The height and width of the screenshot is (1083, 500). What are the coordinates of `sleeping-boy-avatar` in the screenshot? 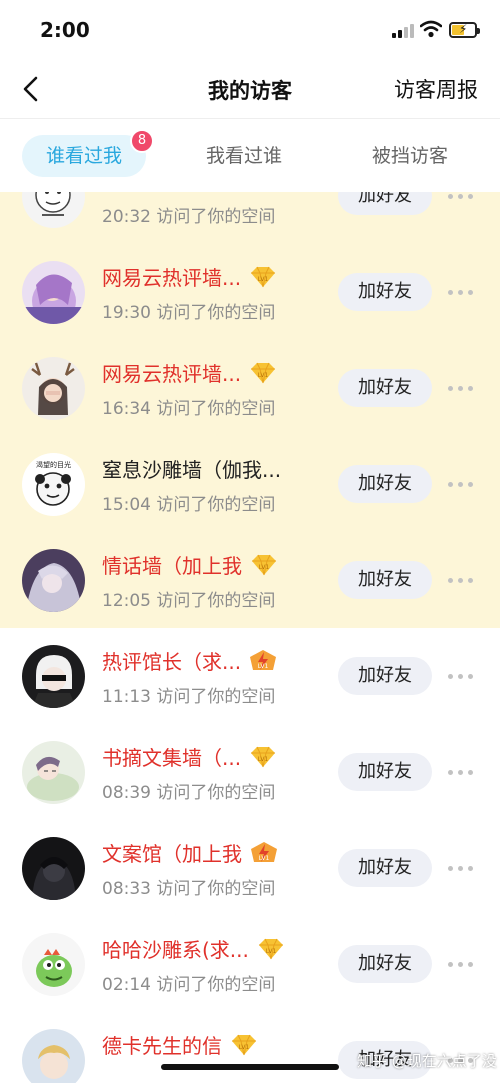 It's located at (53, 772).